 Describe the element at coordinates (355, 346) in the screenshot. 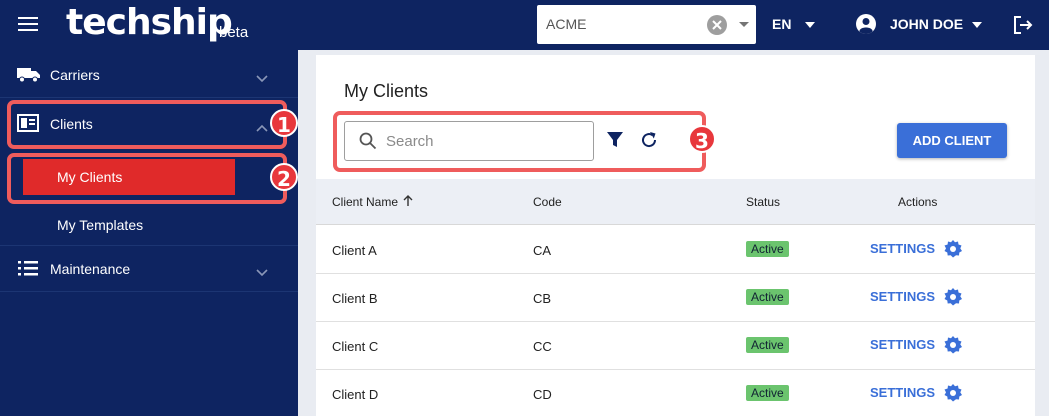

I see `cell-client-name: Client C` at that location.